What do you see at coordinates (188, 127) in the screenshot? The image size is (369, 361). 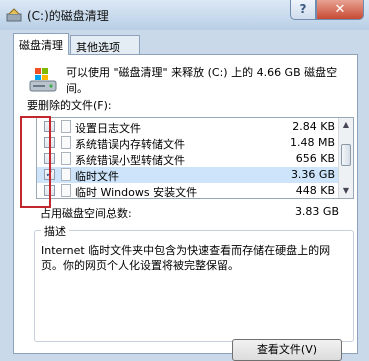 I see `list-item: 设置日志文件 2.84 KB` at bounding box center [188, 127].